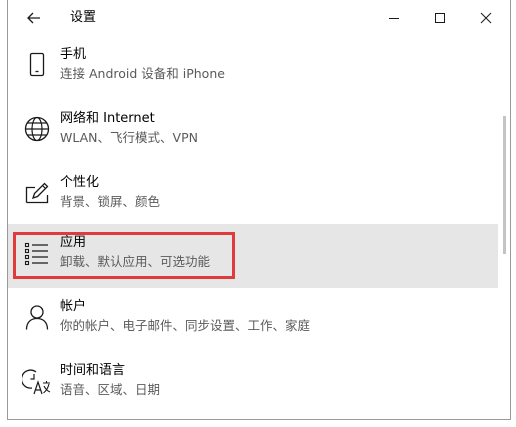 This screenshot has width=516, height=427. What do you see at coordinates (142, 73) in the screenshot?
I see `settings-item-description: 连接 Android 设备和 iPhone` at bounding box center [142, 73].